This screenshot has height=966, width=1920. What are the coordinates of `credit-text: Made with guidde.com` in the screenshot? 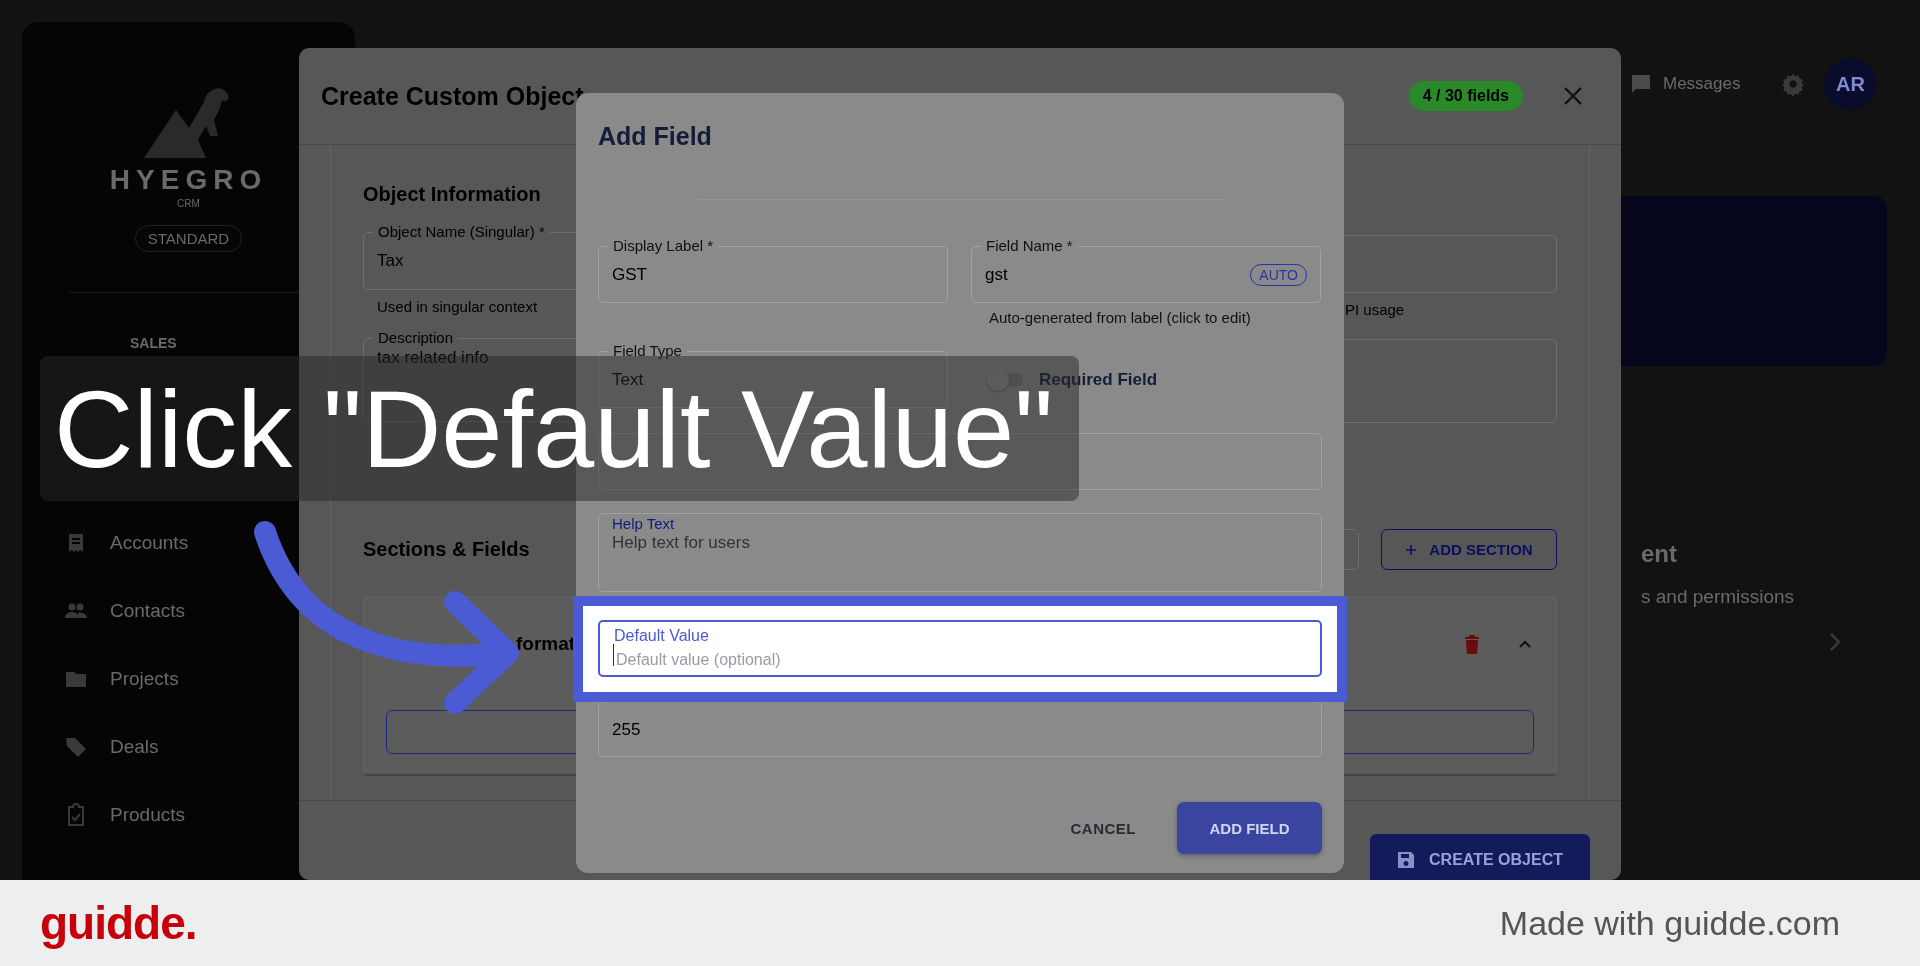 It's located at (1669, 923).